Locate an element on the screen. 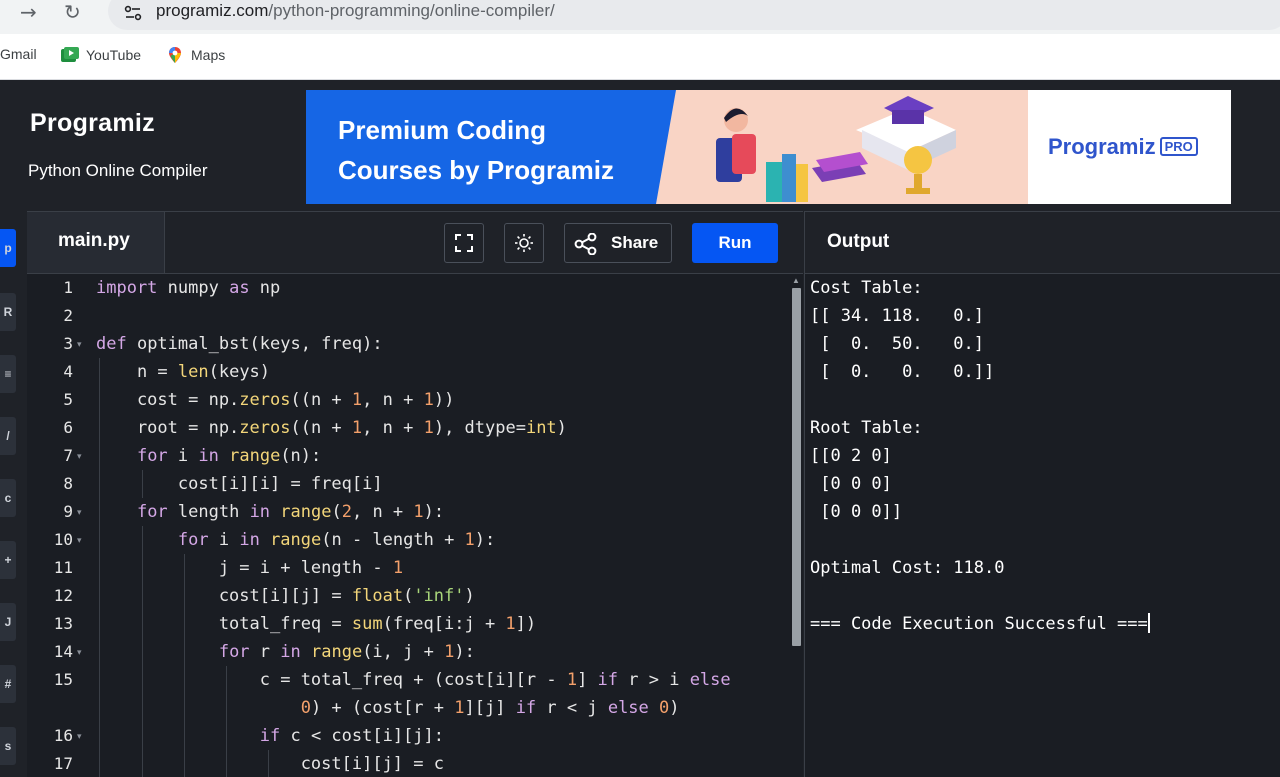  sidebar-item-html: / is located at coordinates (8, 436).